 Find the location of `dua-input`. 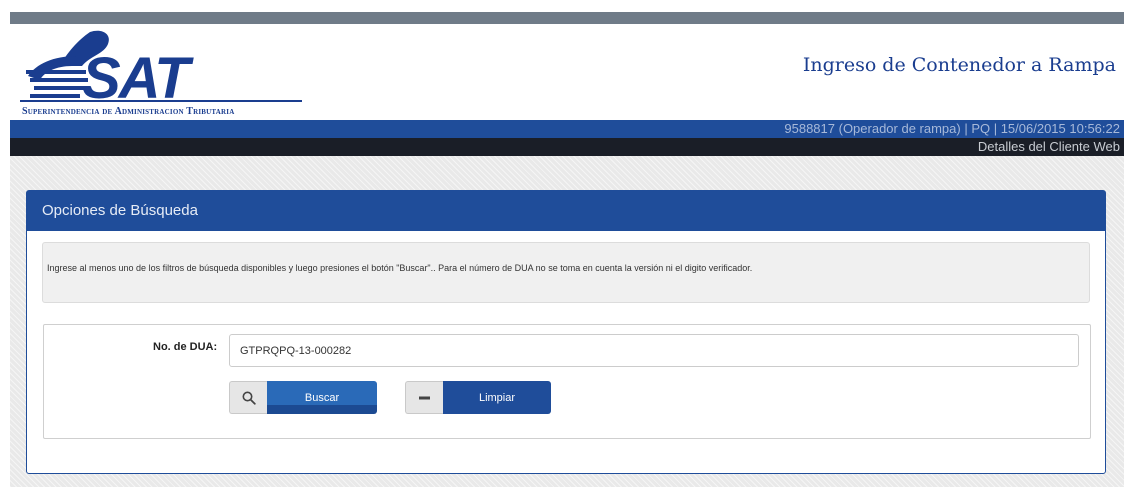

dua-input is located at coordinates (654, 350).